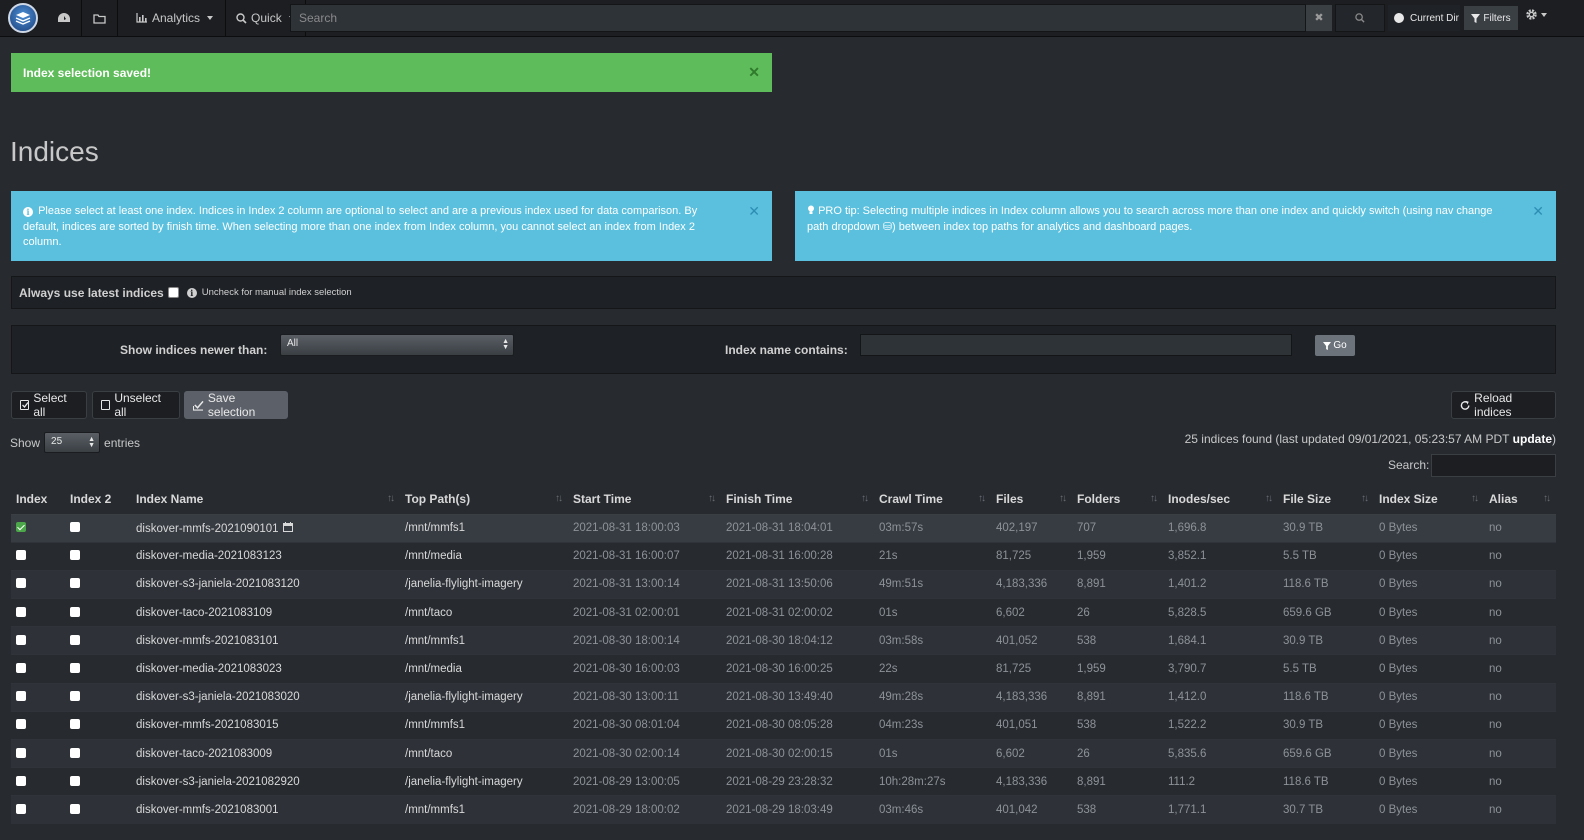  Describe the element at coordinates (1520, 500) in the screenshot. I see `col-header-alias: Alias ↑↓` at that location.